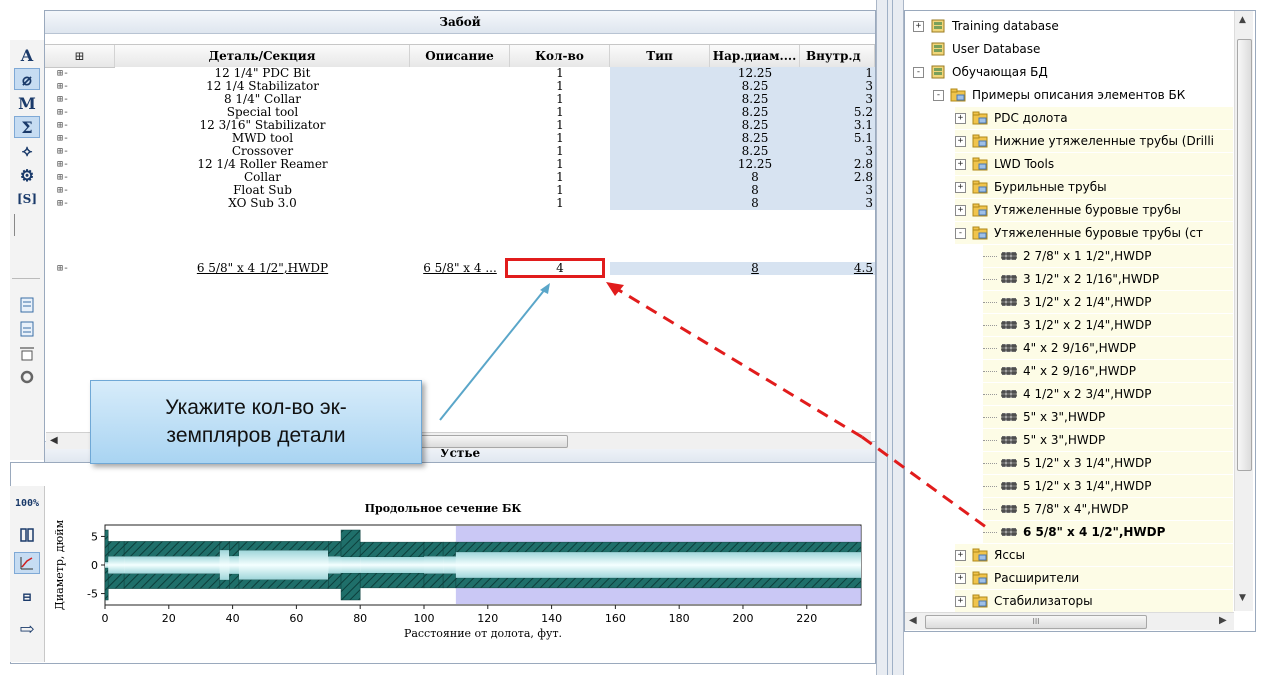 Image resolution: width=1269 pixels, height=675 pixels. What do you see at coordinates (555, 268) in the screenshot?
I see `quantity-highlight-box` at bounding box center [555, 268].